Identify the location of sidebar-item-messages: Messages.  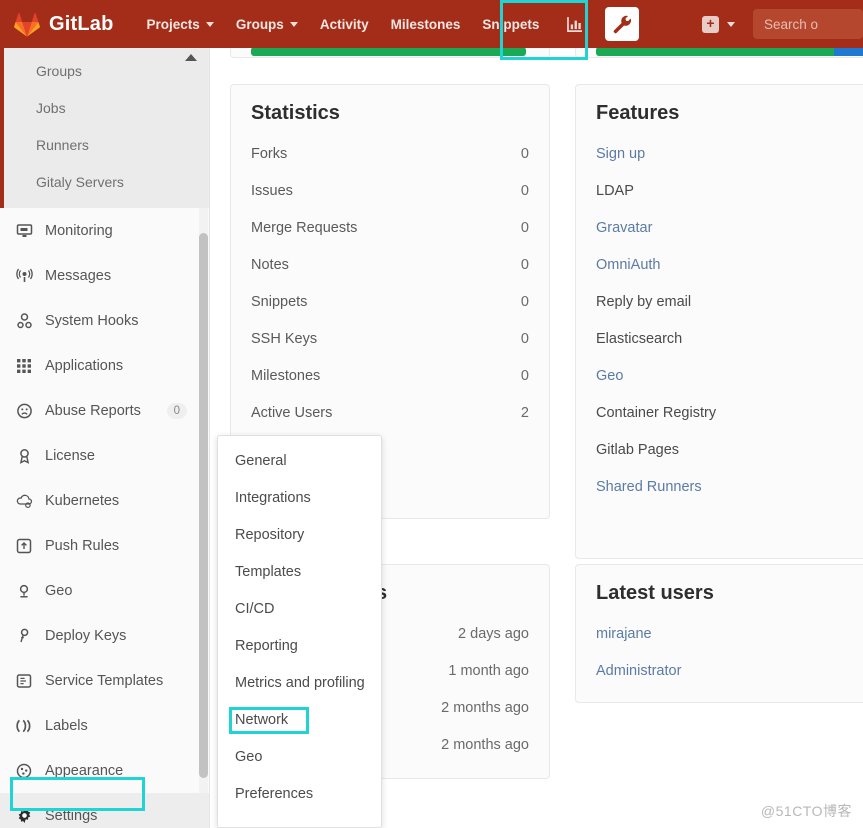
(104, 275).